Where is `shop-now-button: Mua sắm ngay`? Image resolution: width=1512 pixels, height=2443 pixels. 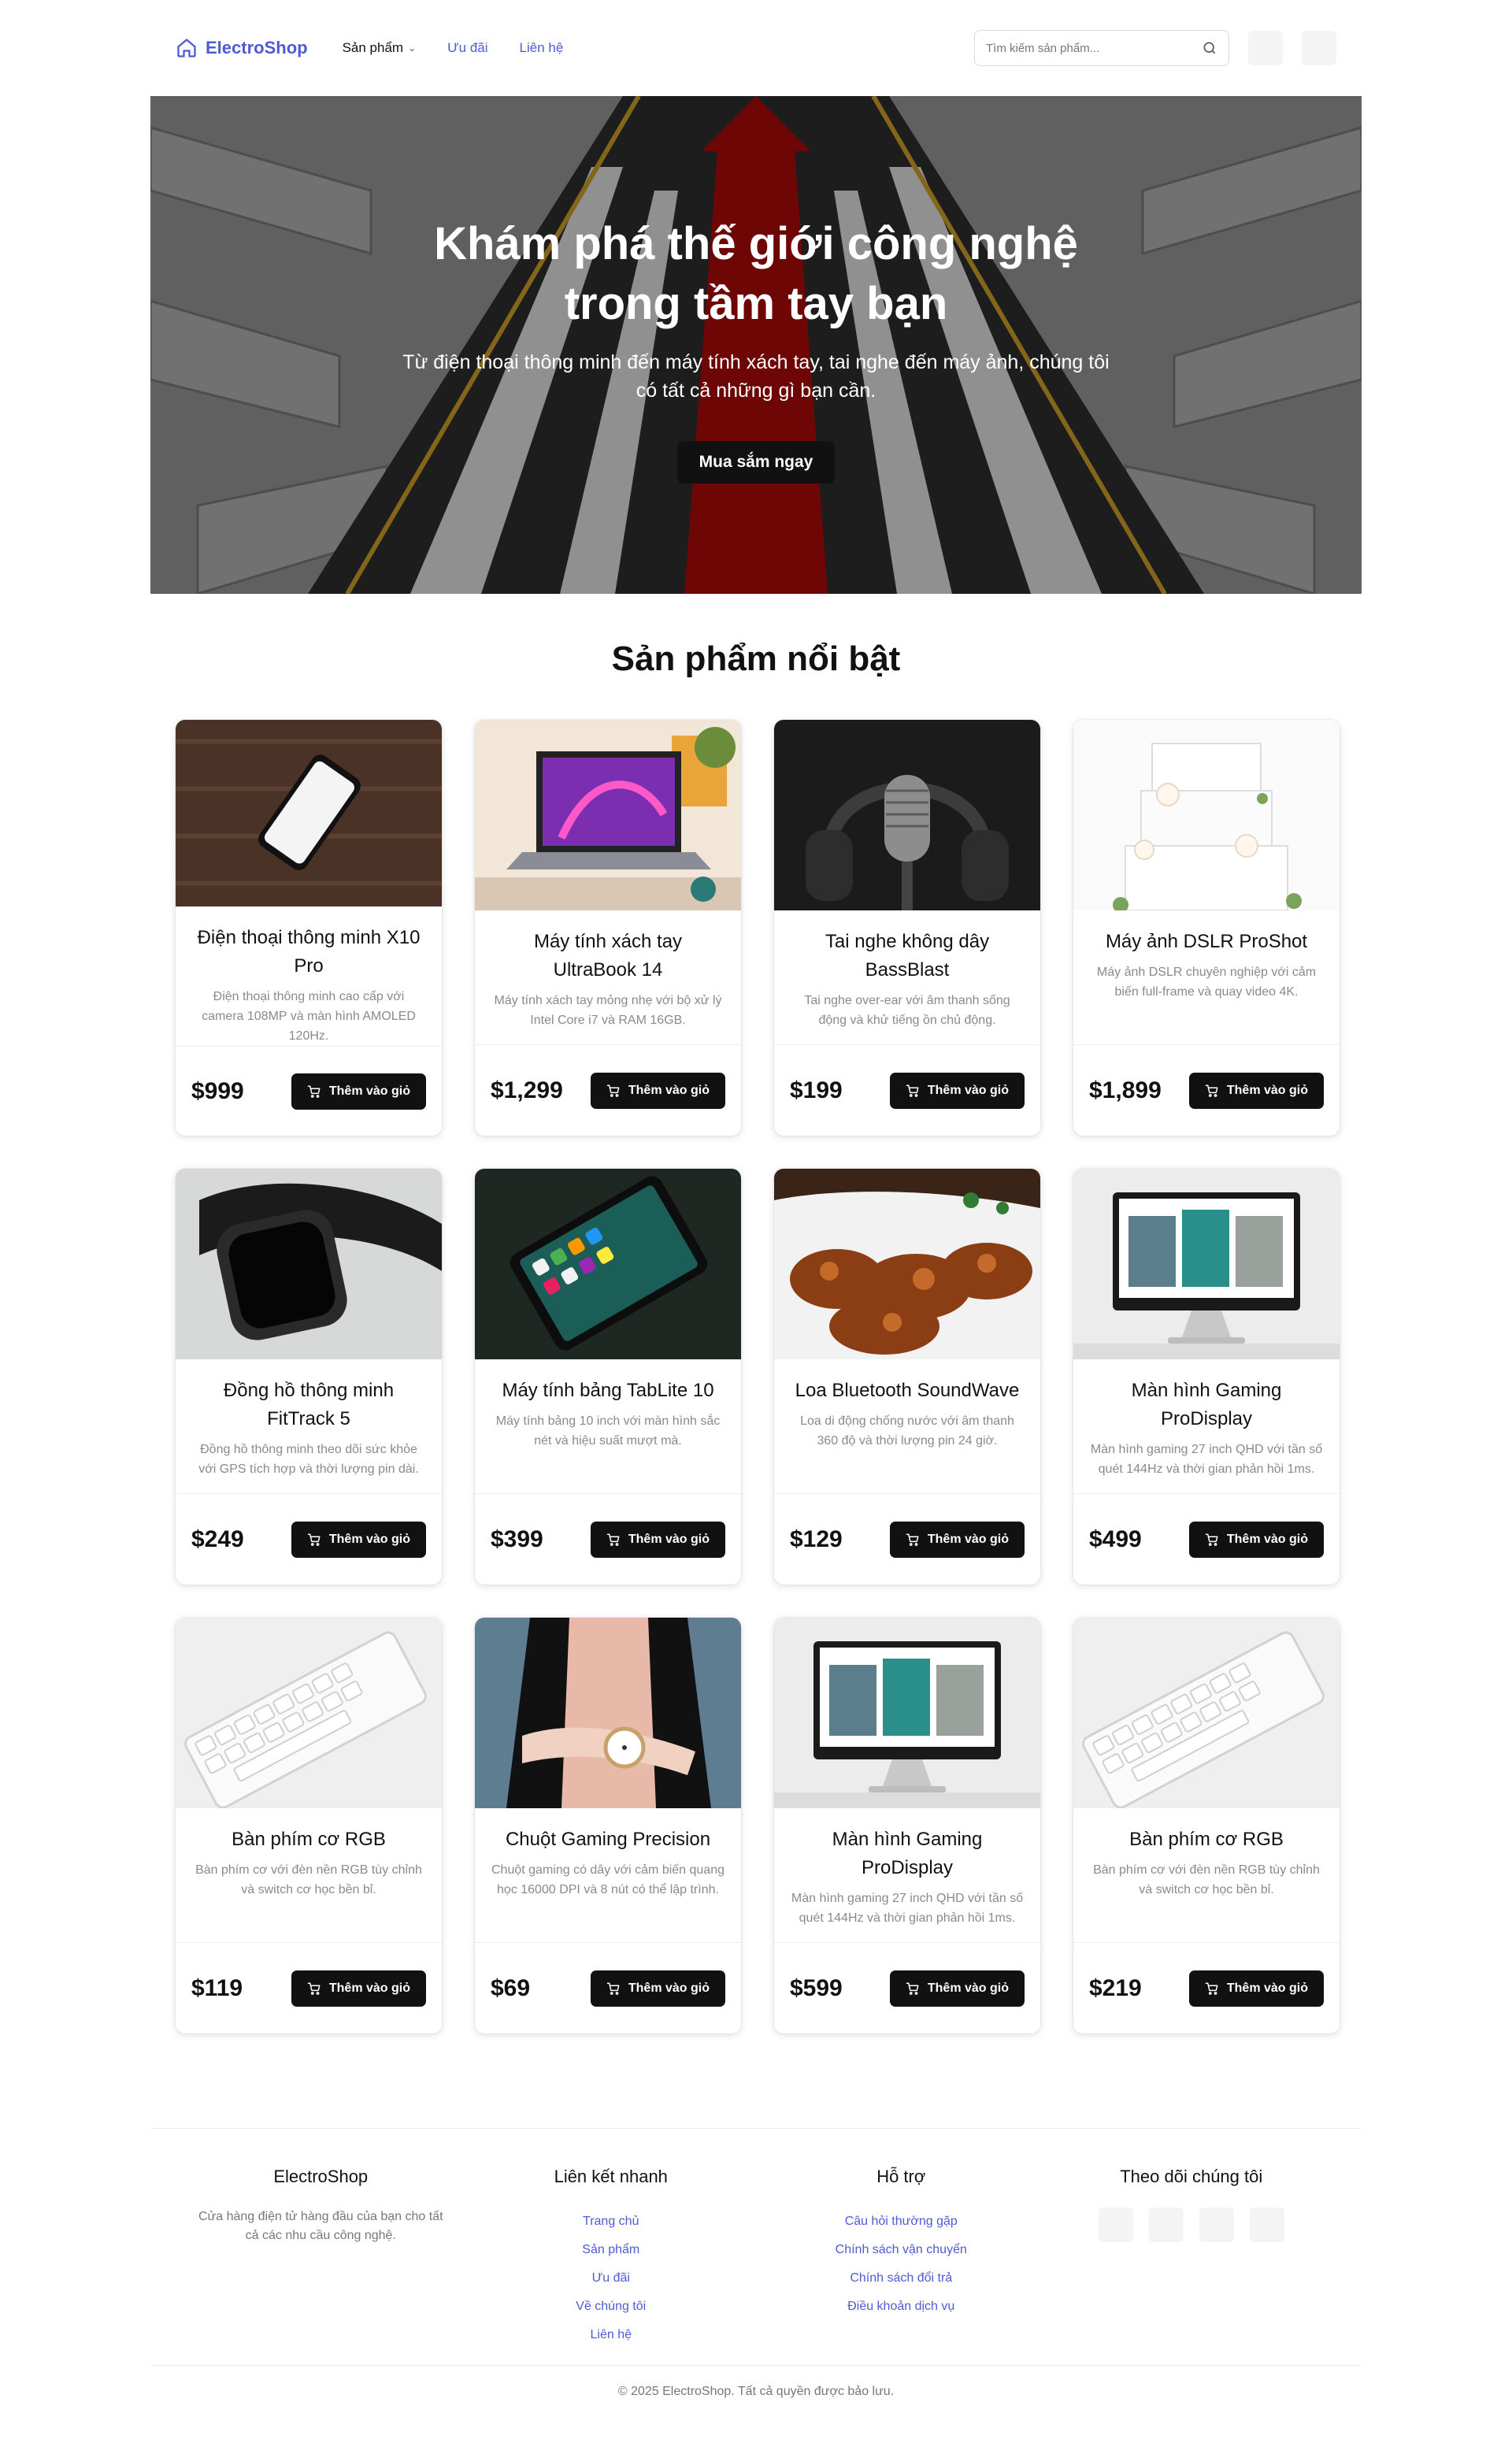 shop-now-button: Mua sắm ngay is located at coordinates (756, 463).